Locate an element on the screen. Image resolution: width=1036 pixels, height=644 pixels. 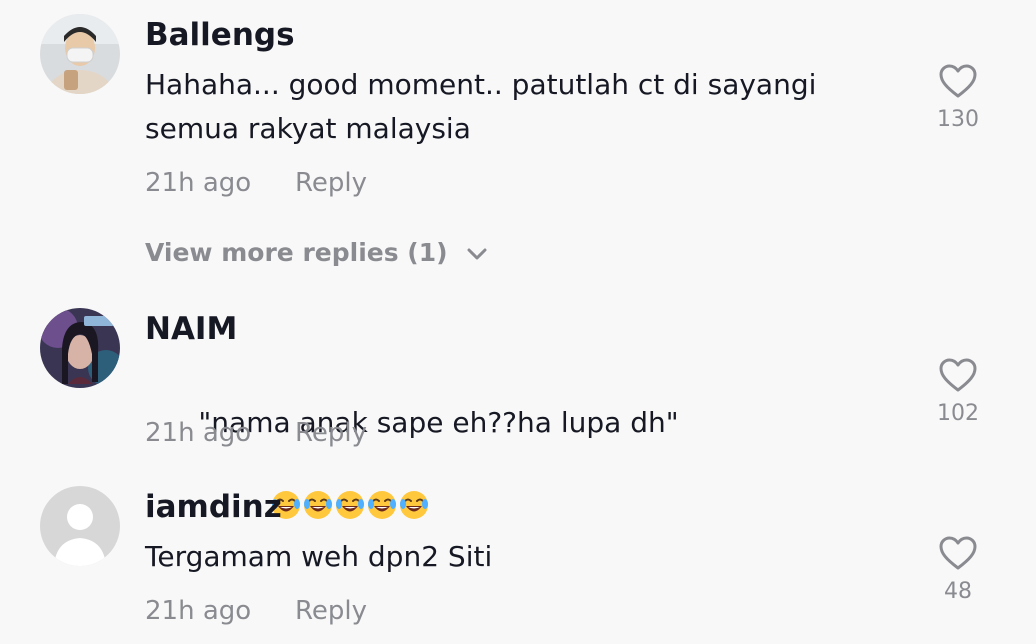
like-count: 102 is located at coordinates (958, 413).